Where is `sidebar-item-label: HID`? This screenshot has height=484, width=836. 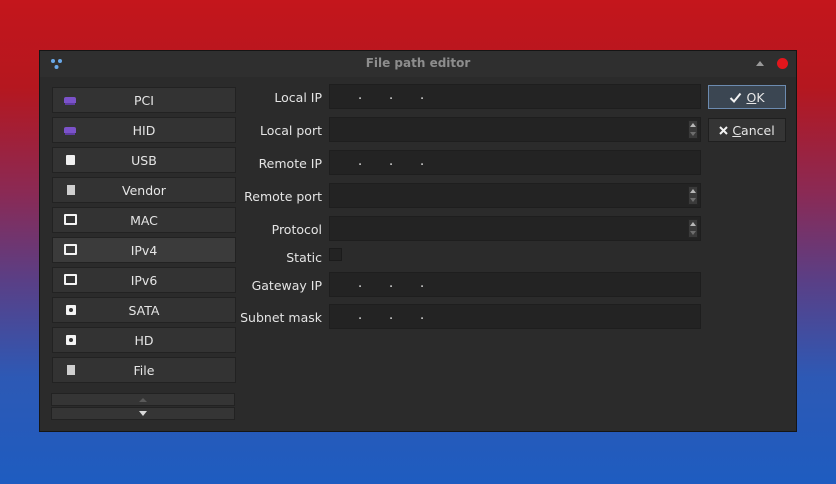
sidebar-item-label: HID is located at coordinates (144, 130).